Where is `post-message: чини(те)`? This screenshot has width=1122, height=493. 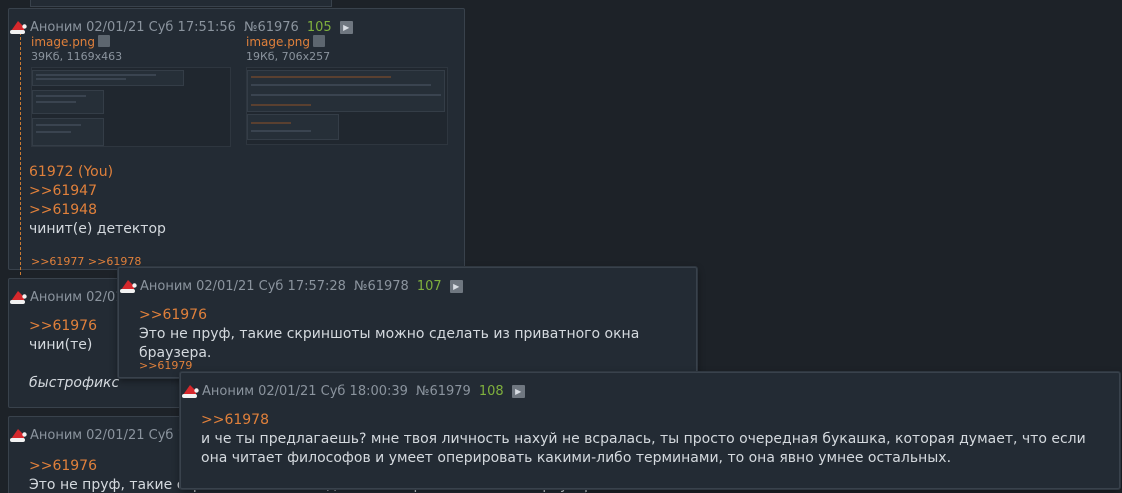 post-message: чини(те) is located at coordinates (61, 345).